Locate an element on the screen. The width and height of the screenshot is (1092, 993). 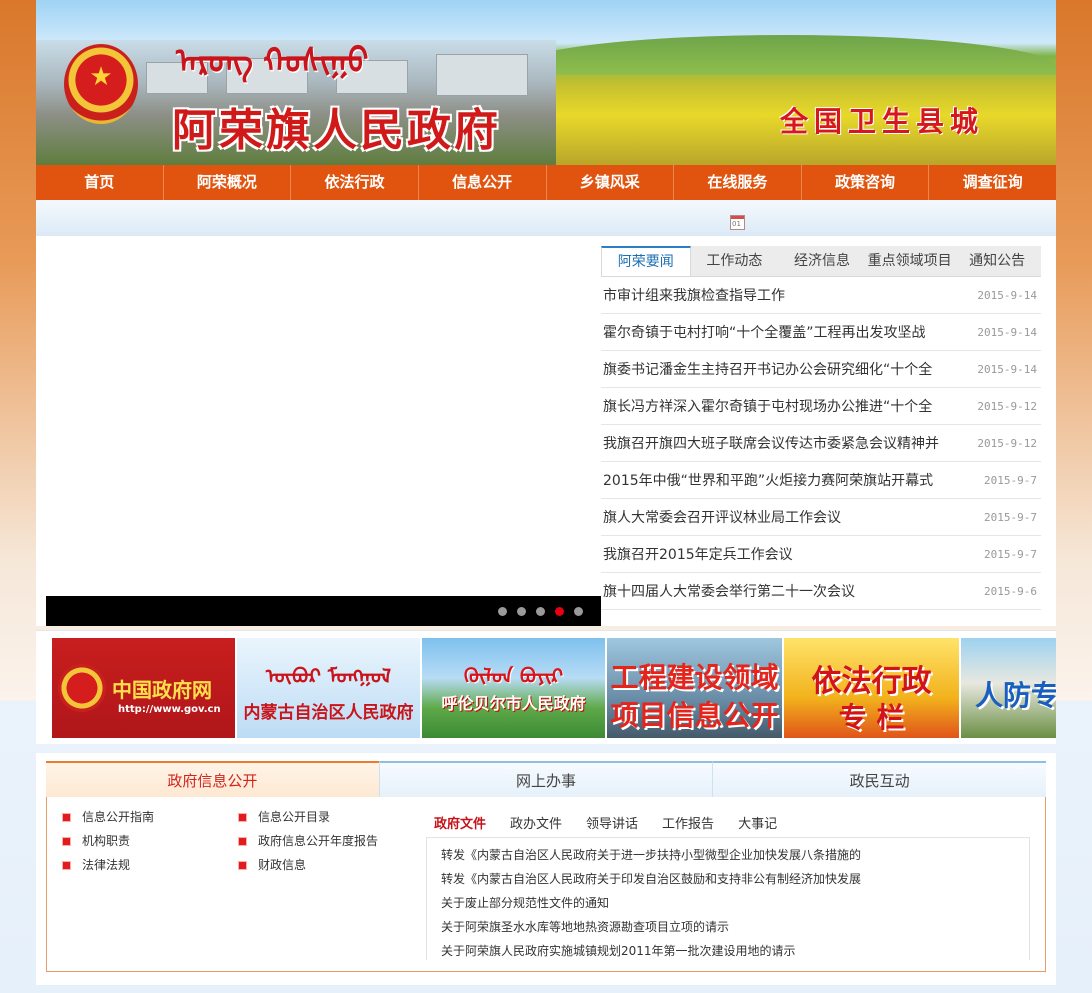
calendar-icon: 01 is located at coordinates (737, 222).